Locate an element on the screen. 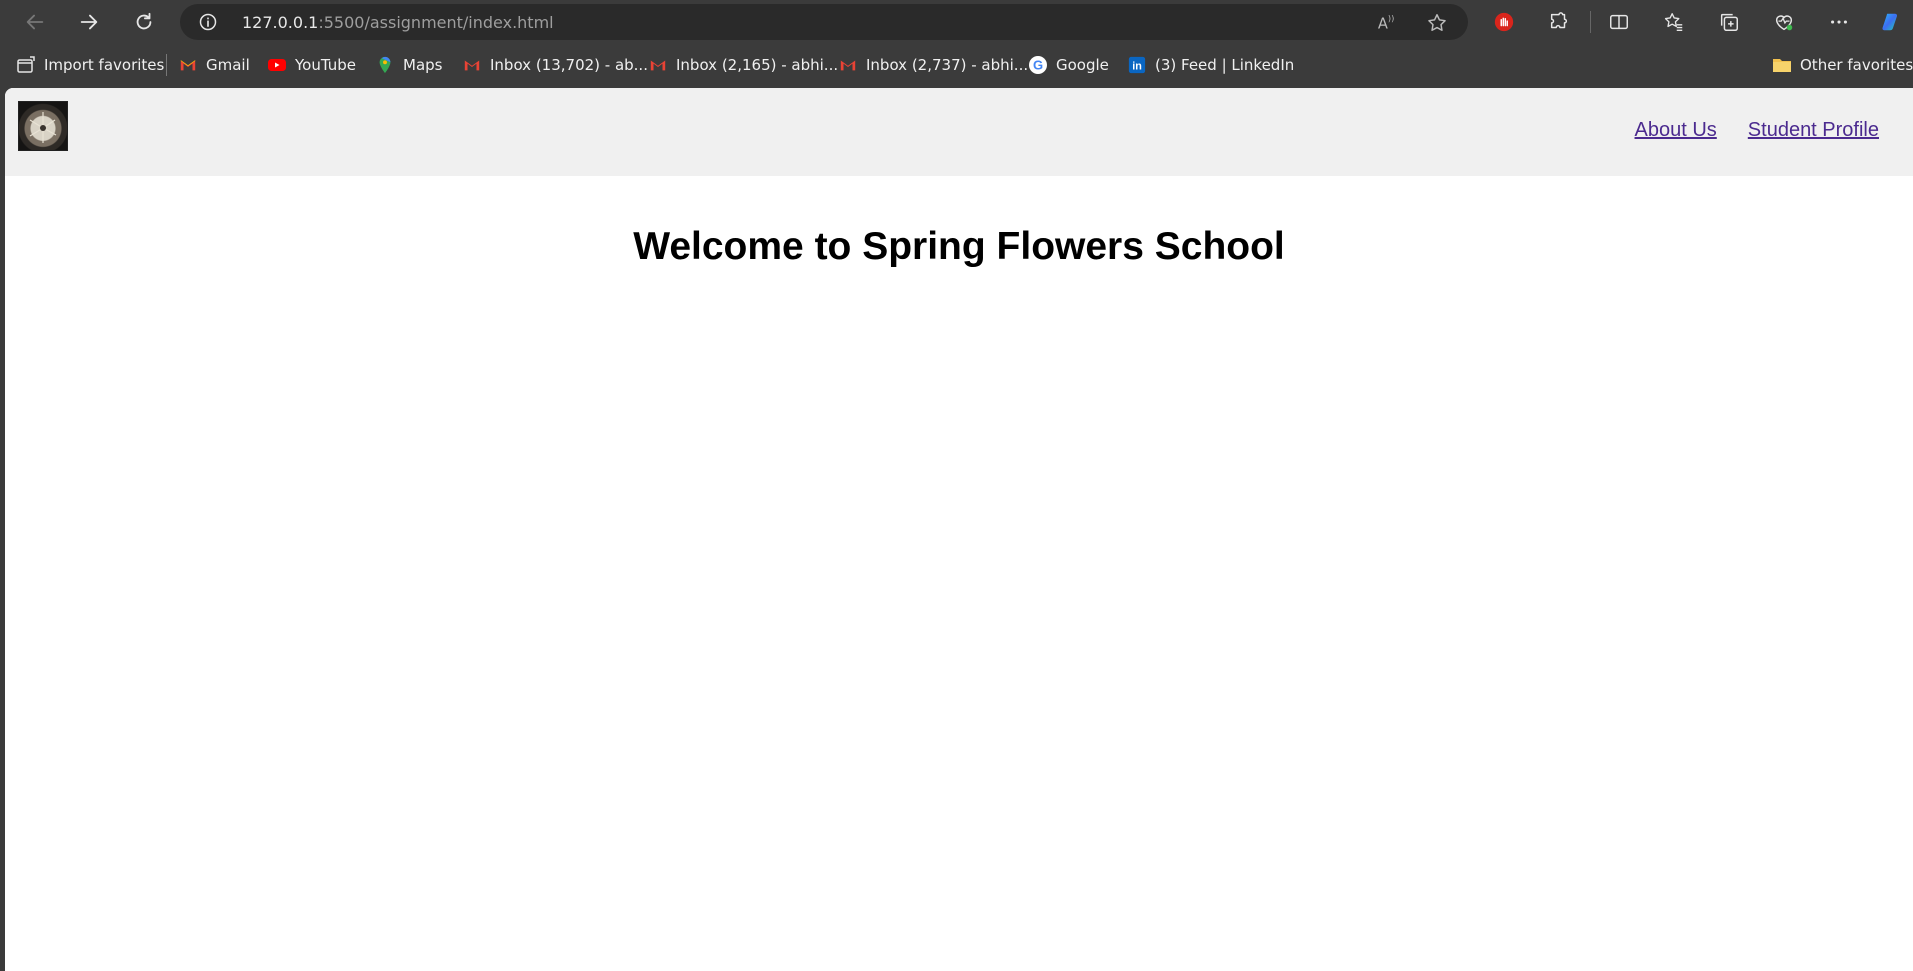 The width and height of the screenshot is (1913, 971). favorite-google: G Google is located at coordinates (1068, 65).